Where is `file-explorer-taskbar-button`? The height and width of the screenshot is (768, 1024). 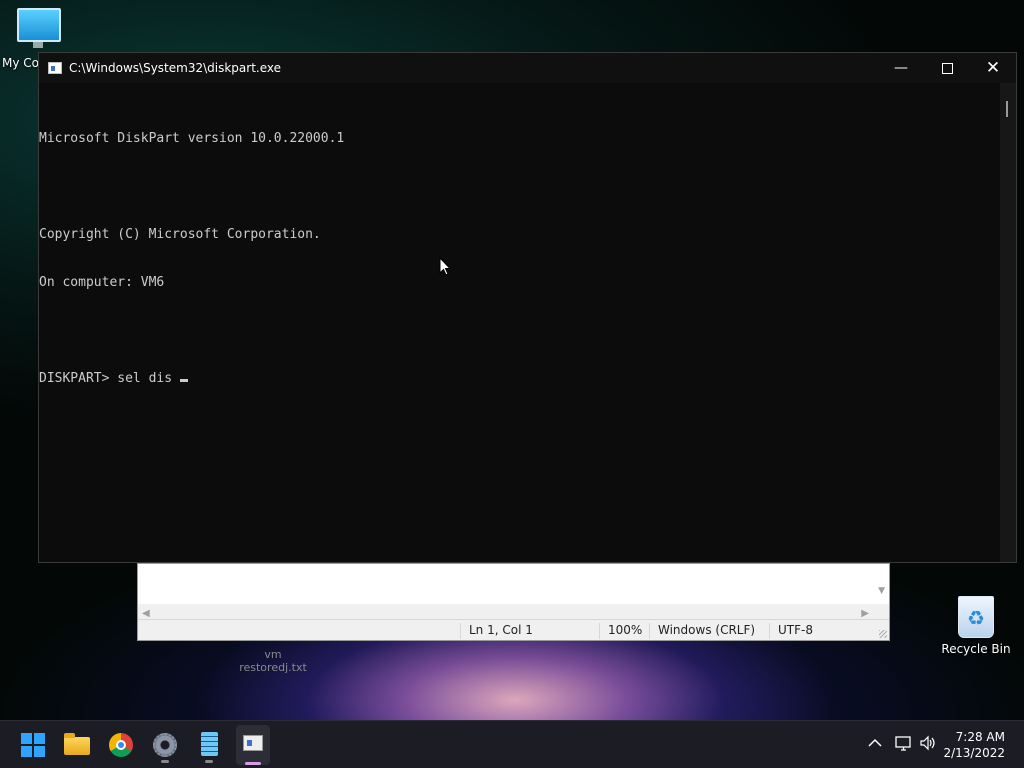
file-explorer-taskbar-button is located at coordinates (77, 745).